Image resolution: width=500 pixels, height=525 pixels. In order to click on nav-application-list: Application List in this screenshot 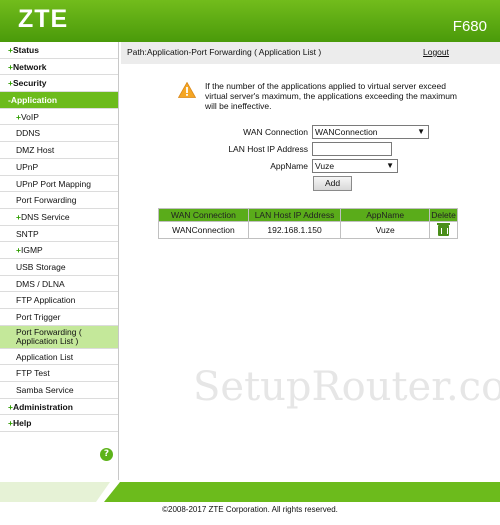, I will do `click(59, 357)`.